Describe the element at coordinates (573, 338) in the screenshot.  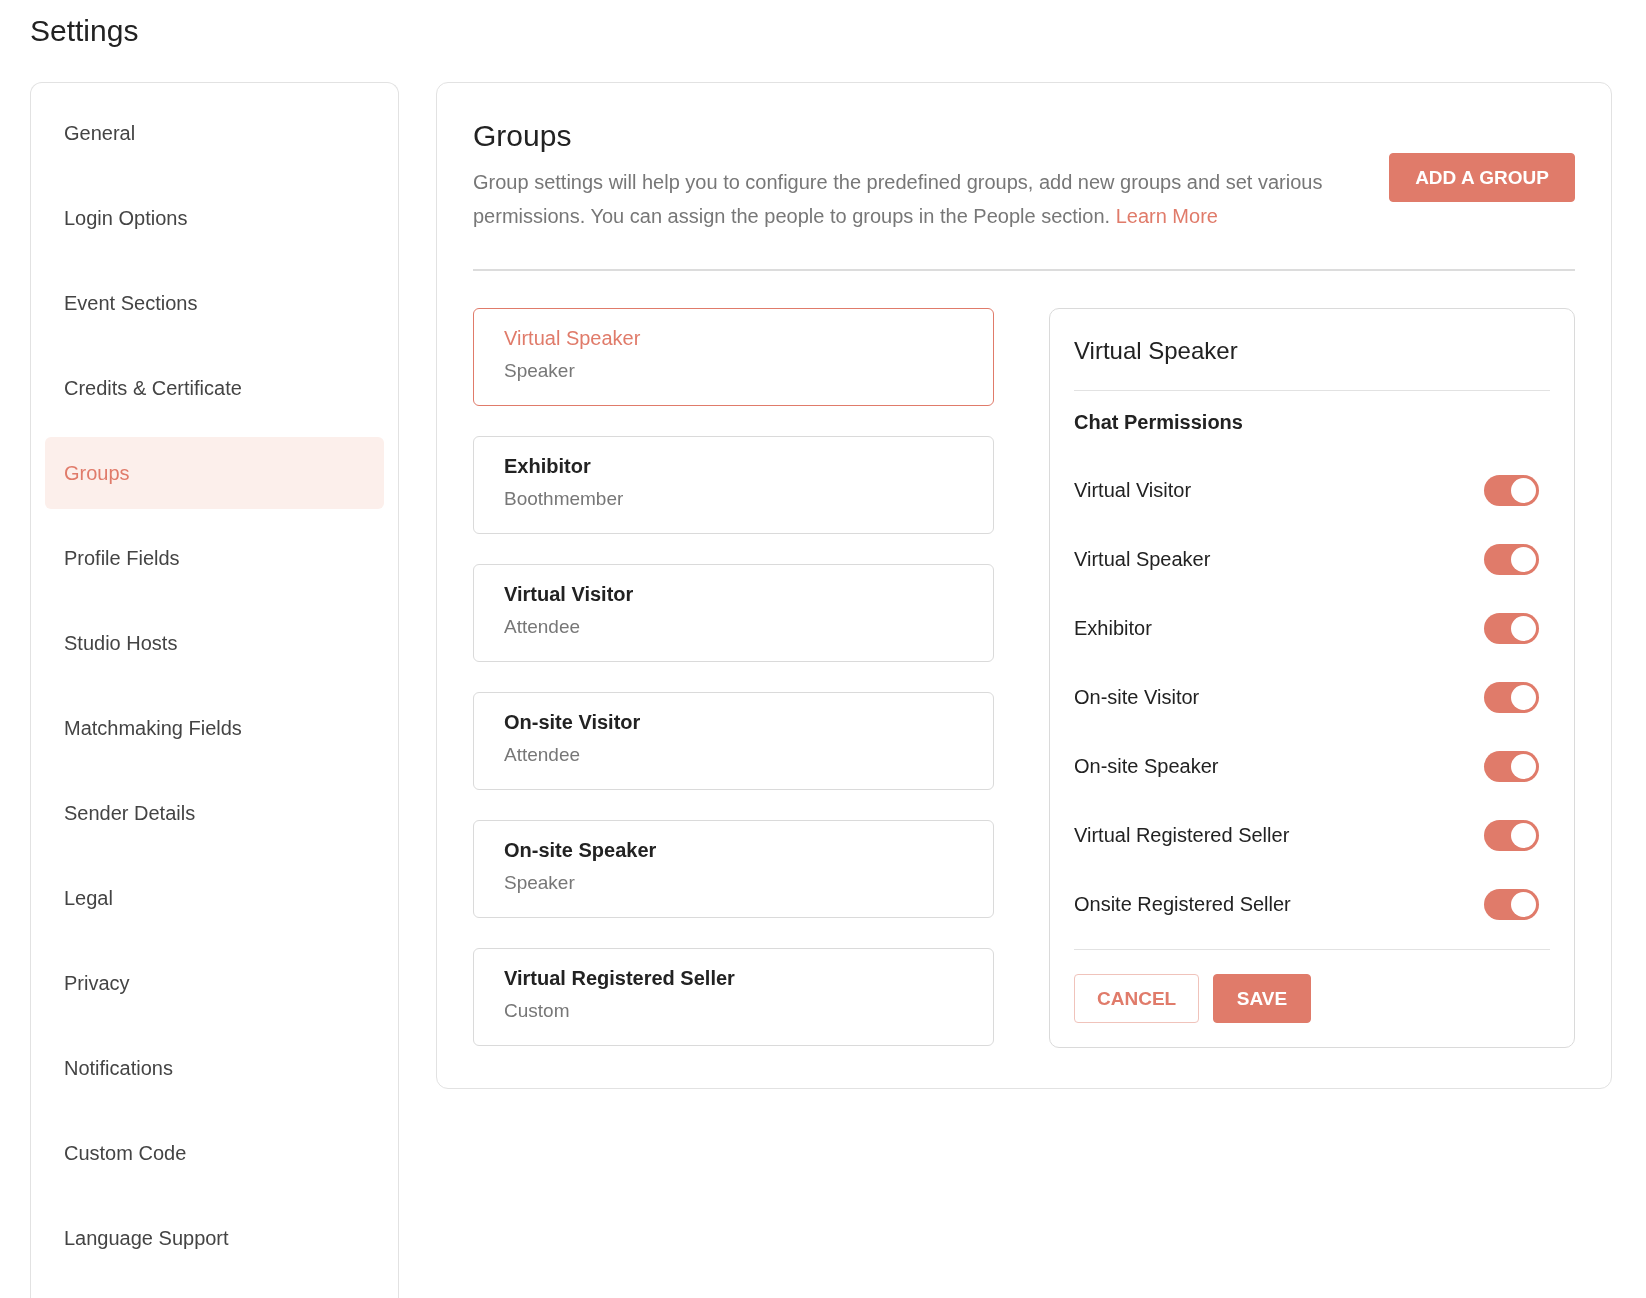
I see `group-name: Virtual Speaker` at that location.